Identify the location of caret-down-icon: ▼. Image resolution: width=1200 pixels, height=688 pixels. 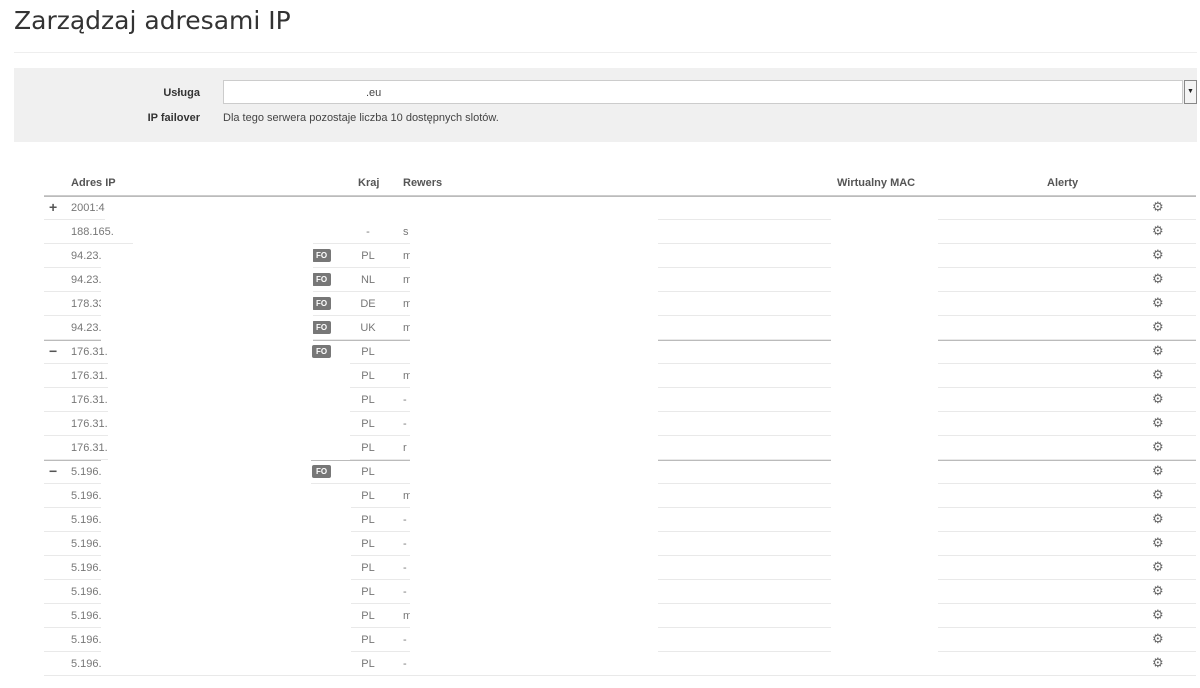
(1190, 92).